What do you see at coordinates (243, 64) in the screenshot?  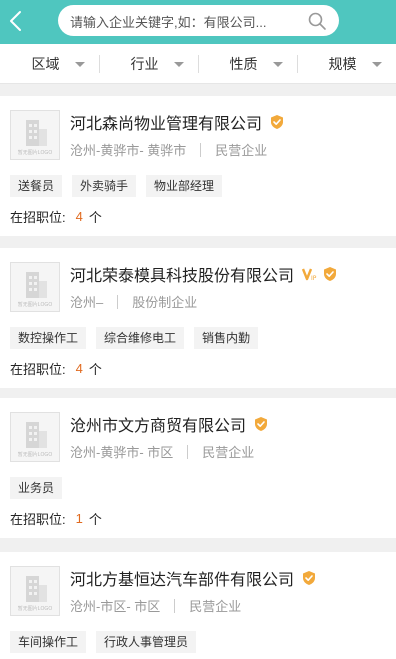 I see `filter-label: 性质` at bounding box center [243, 64].